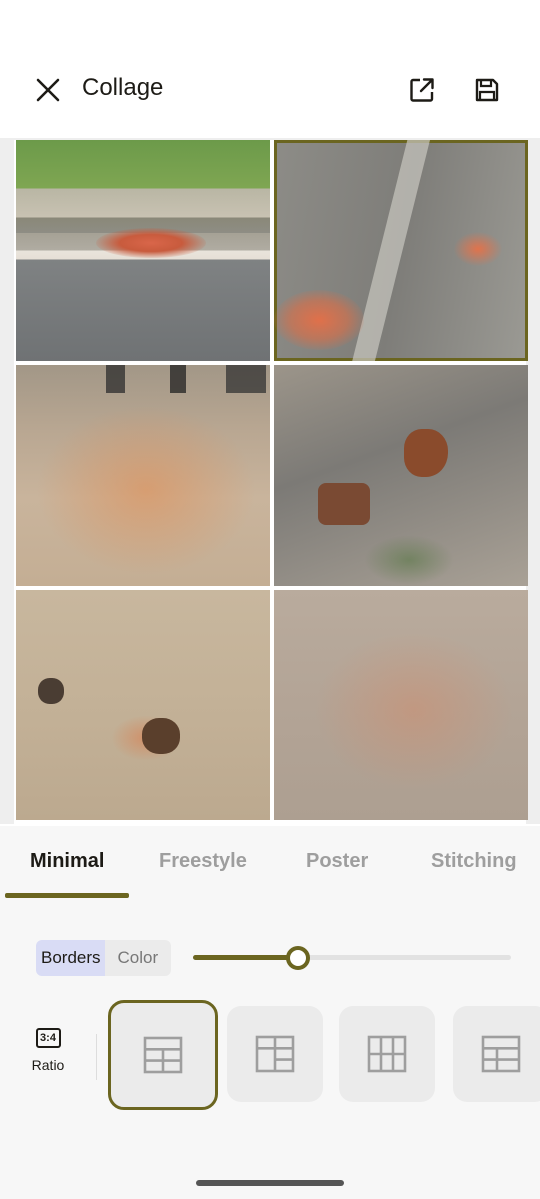 The image size is (540, 1199). I want to click on tab-minimal: Minimal, so click(67, 861).